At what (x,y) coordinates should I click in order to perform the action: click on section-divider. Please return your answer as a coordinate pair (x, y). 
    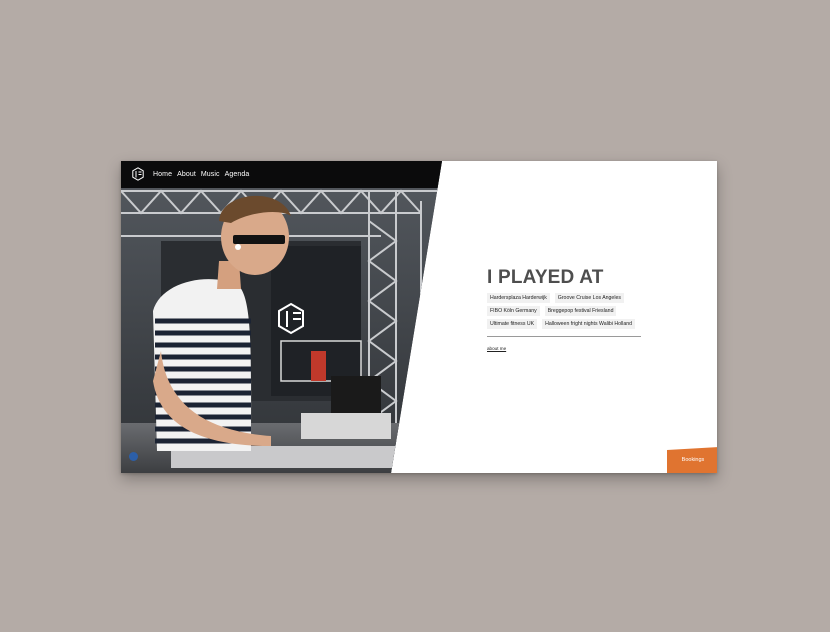
    Looking at the image, I should click on (564, 336).